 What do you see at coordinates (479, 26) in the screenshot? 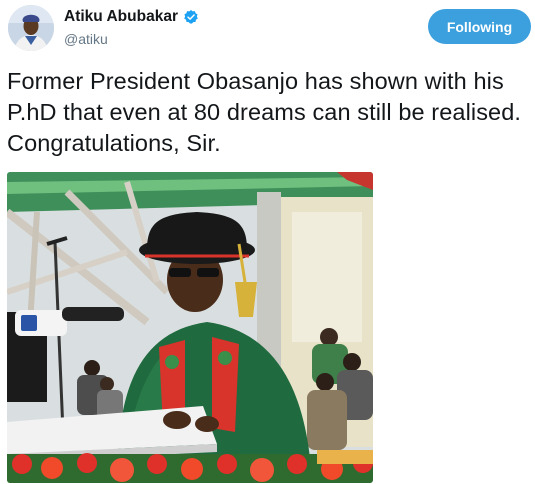
I see `following-button: Following` at bounding box center [479, 26].